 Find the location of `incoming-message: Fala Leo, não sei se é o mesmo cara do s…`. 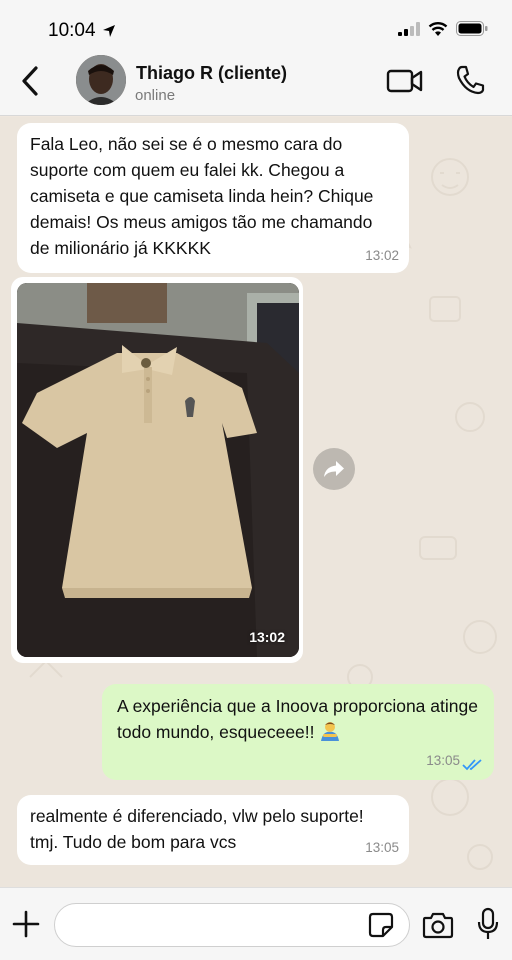

incoming-message: Fala Leo, não sei se é o mesmo cara do s… is located at coordinates (213, 198).